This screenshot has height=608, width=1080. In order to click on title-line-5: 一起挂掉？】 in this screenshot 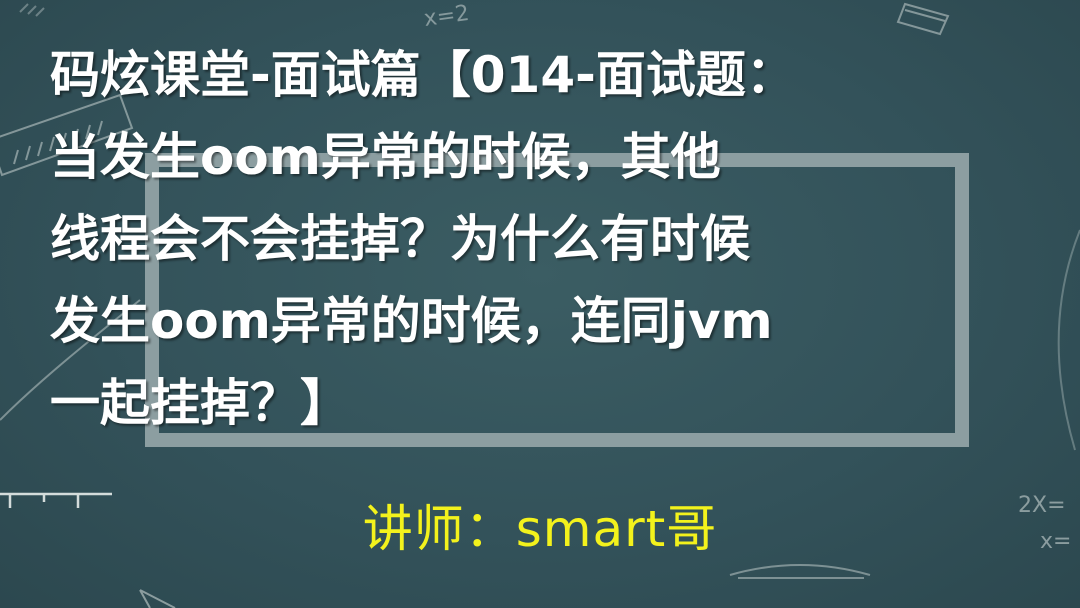, I will do `click(200, 403)`.